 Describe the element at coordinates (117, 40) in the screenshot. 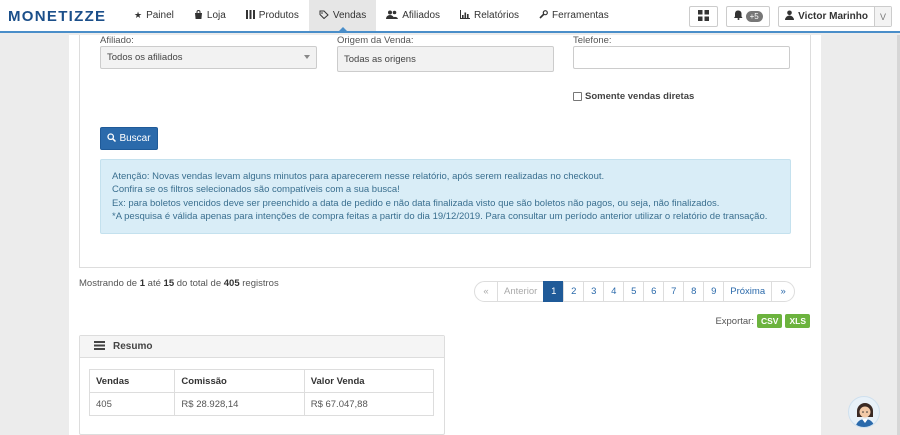

I see `affiliate-label: Afiliado:` at that location.